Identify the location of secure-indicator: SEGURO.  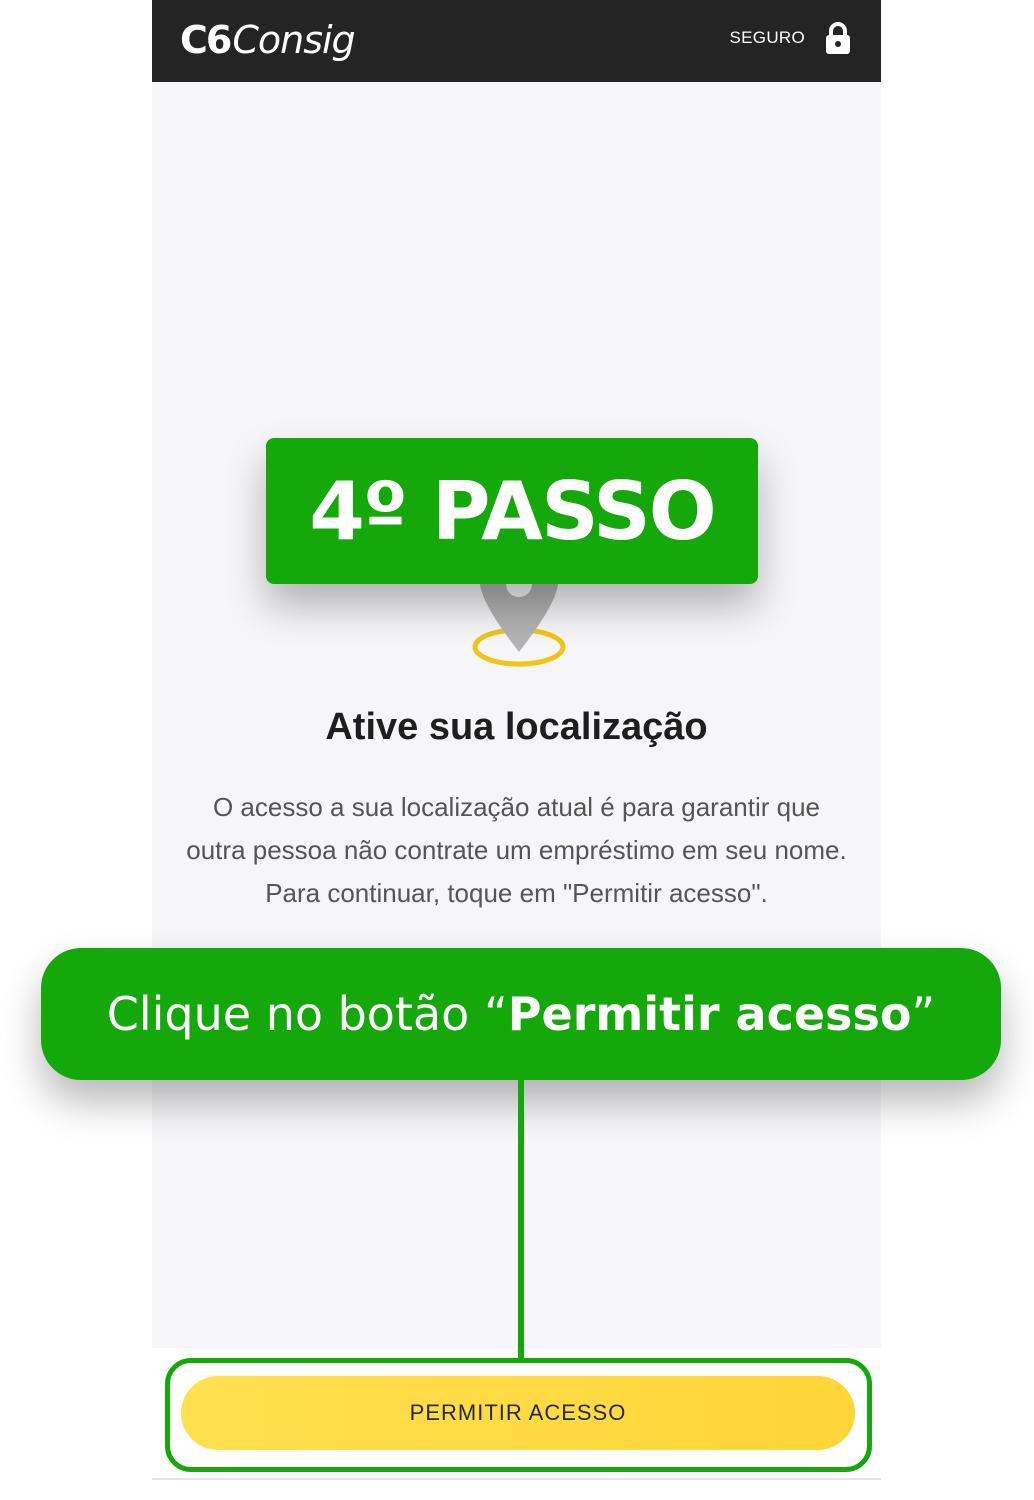
(790, 38).